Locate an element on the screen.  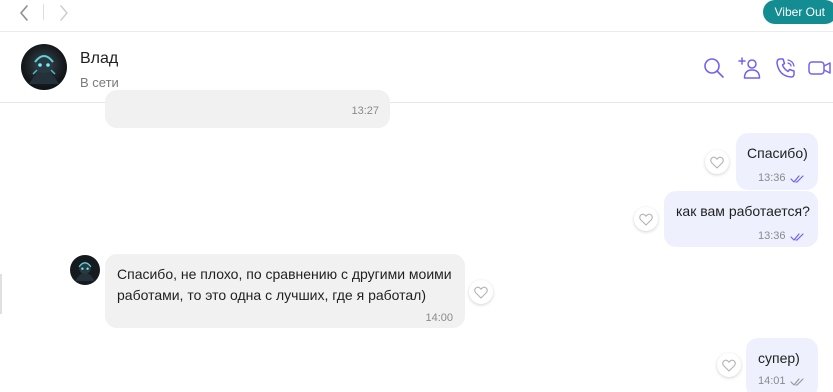
video-call-button is located at coordinates (820, 68).